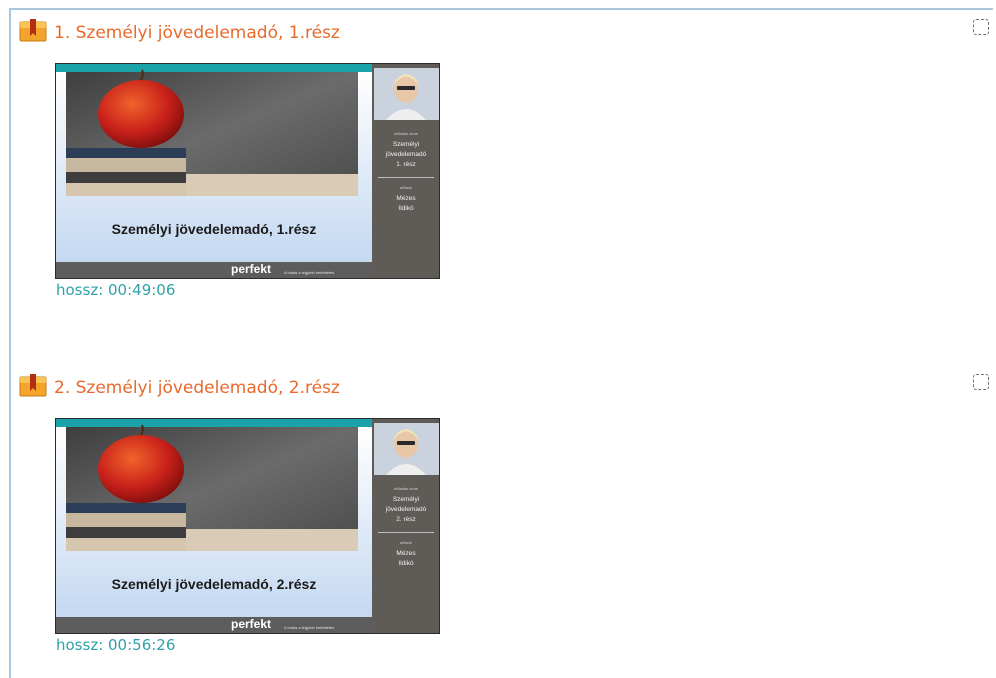 The height and width of the screenshot is (678, 996). What do you see at coordinates (214, 229) in the screenshot?
I see `slide-heading: Személyi jövedelemadó, 1.rész` at bounding box center [214, 229].